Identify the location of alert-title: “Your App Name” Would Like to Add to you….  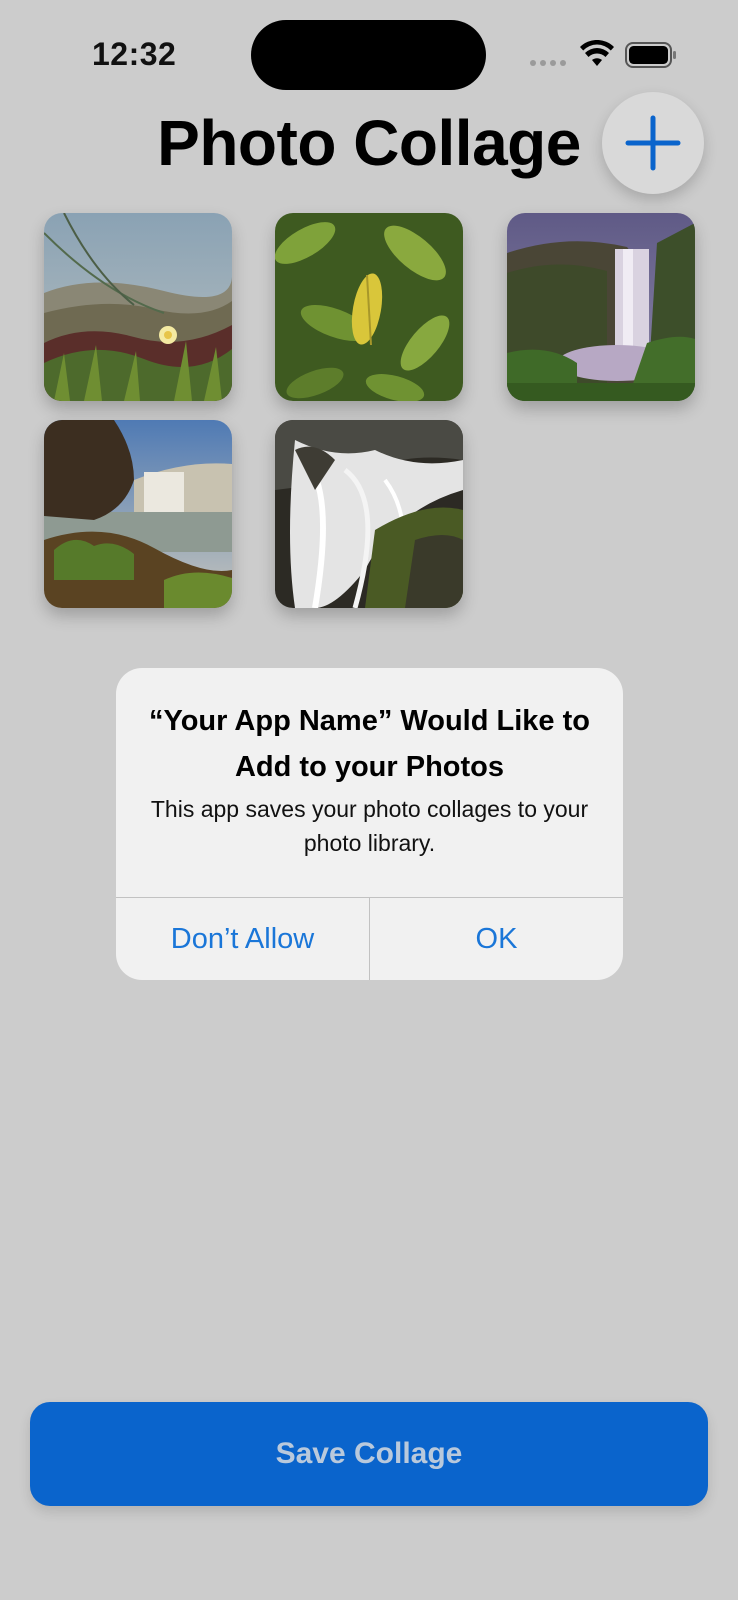
(369, 744).